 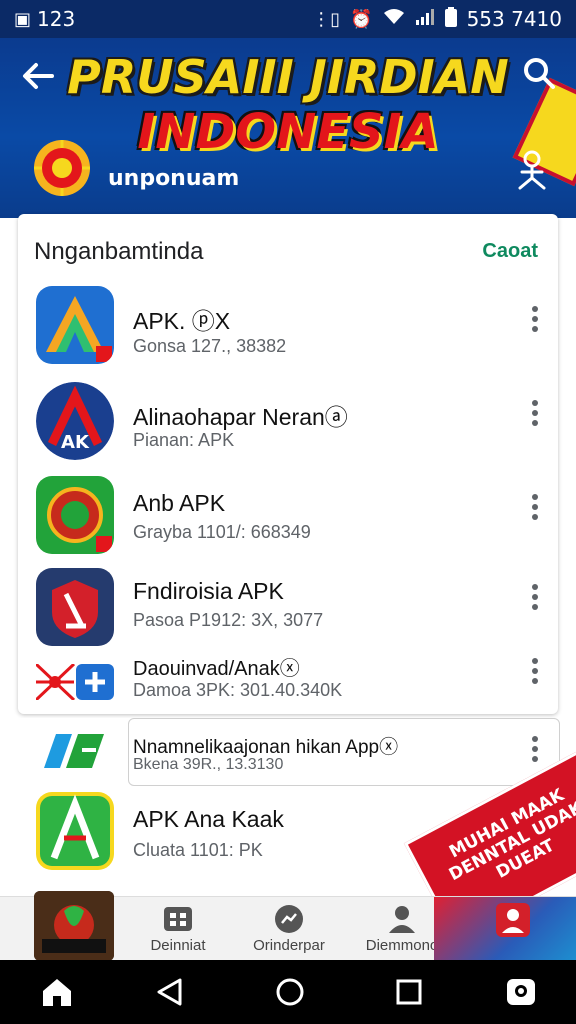 I want to click on recents-circle-icon, so click(x=290, y=992).